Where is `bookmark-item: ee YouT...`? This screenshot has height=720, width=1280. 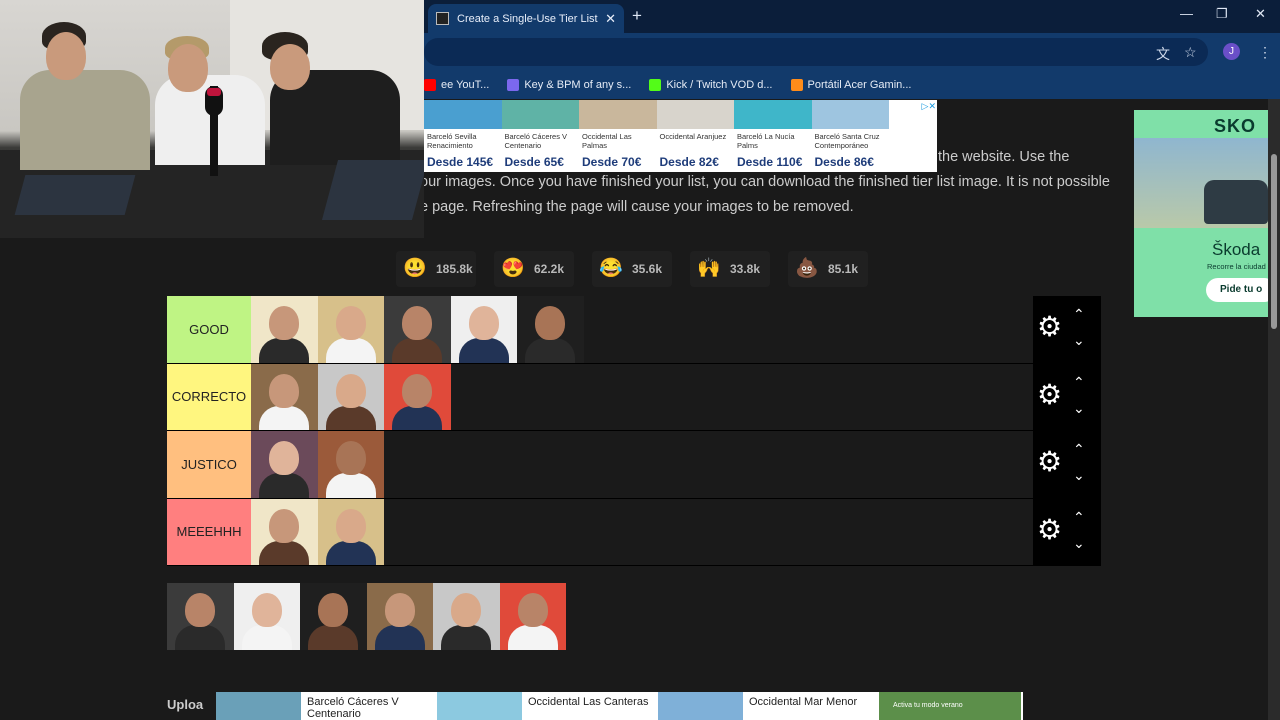
bookmark-item: ee YouT... is located at coordinates (456, 85).